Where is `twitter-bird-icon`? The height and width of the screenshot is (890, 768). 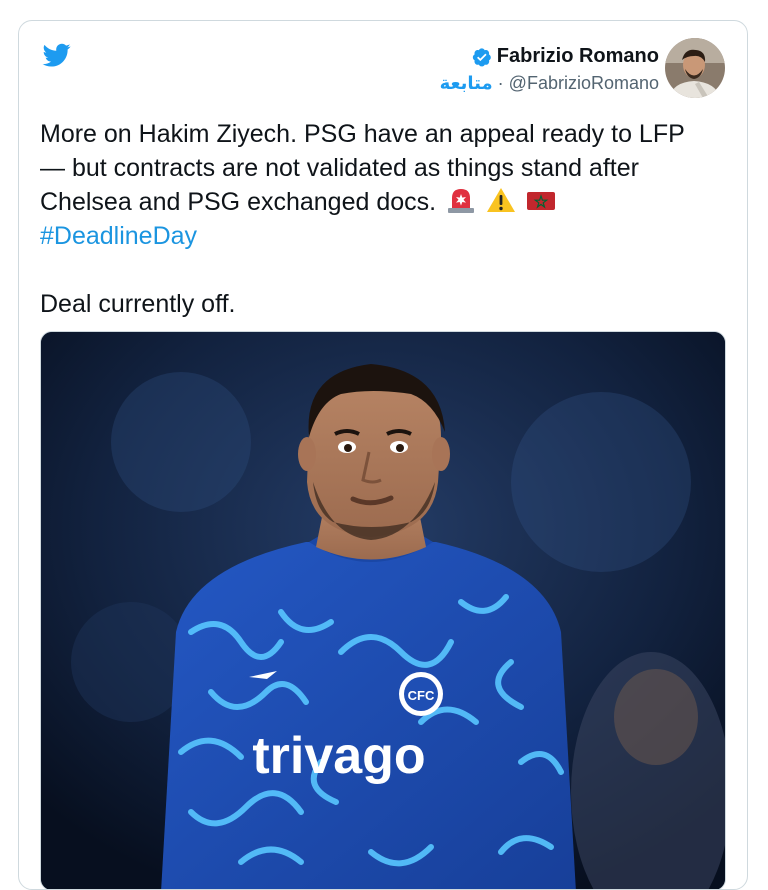
twitter-bird-icon is located at coordinates (57, 55).